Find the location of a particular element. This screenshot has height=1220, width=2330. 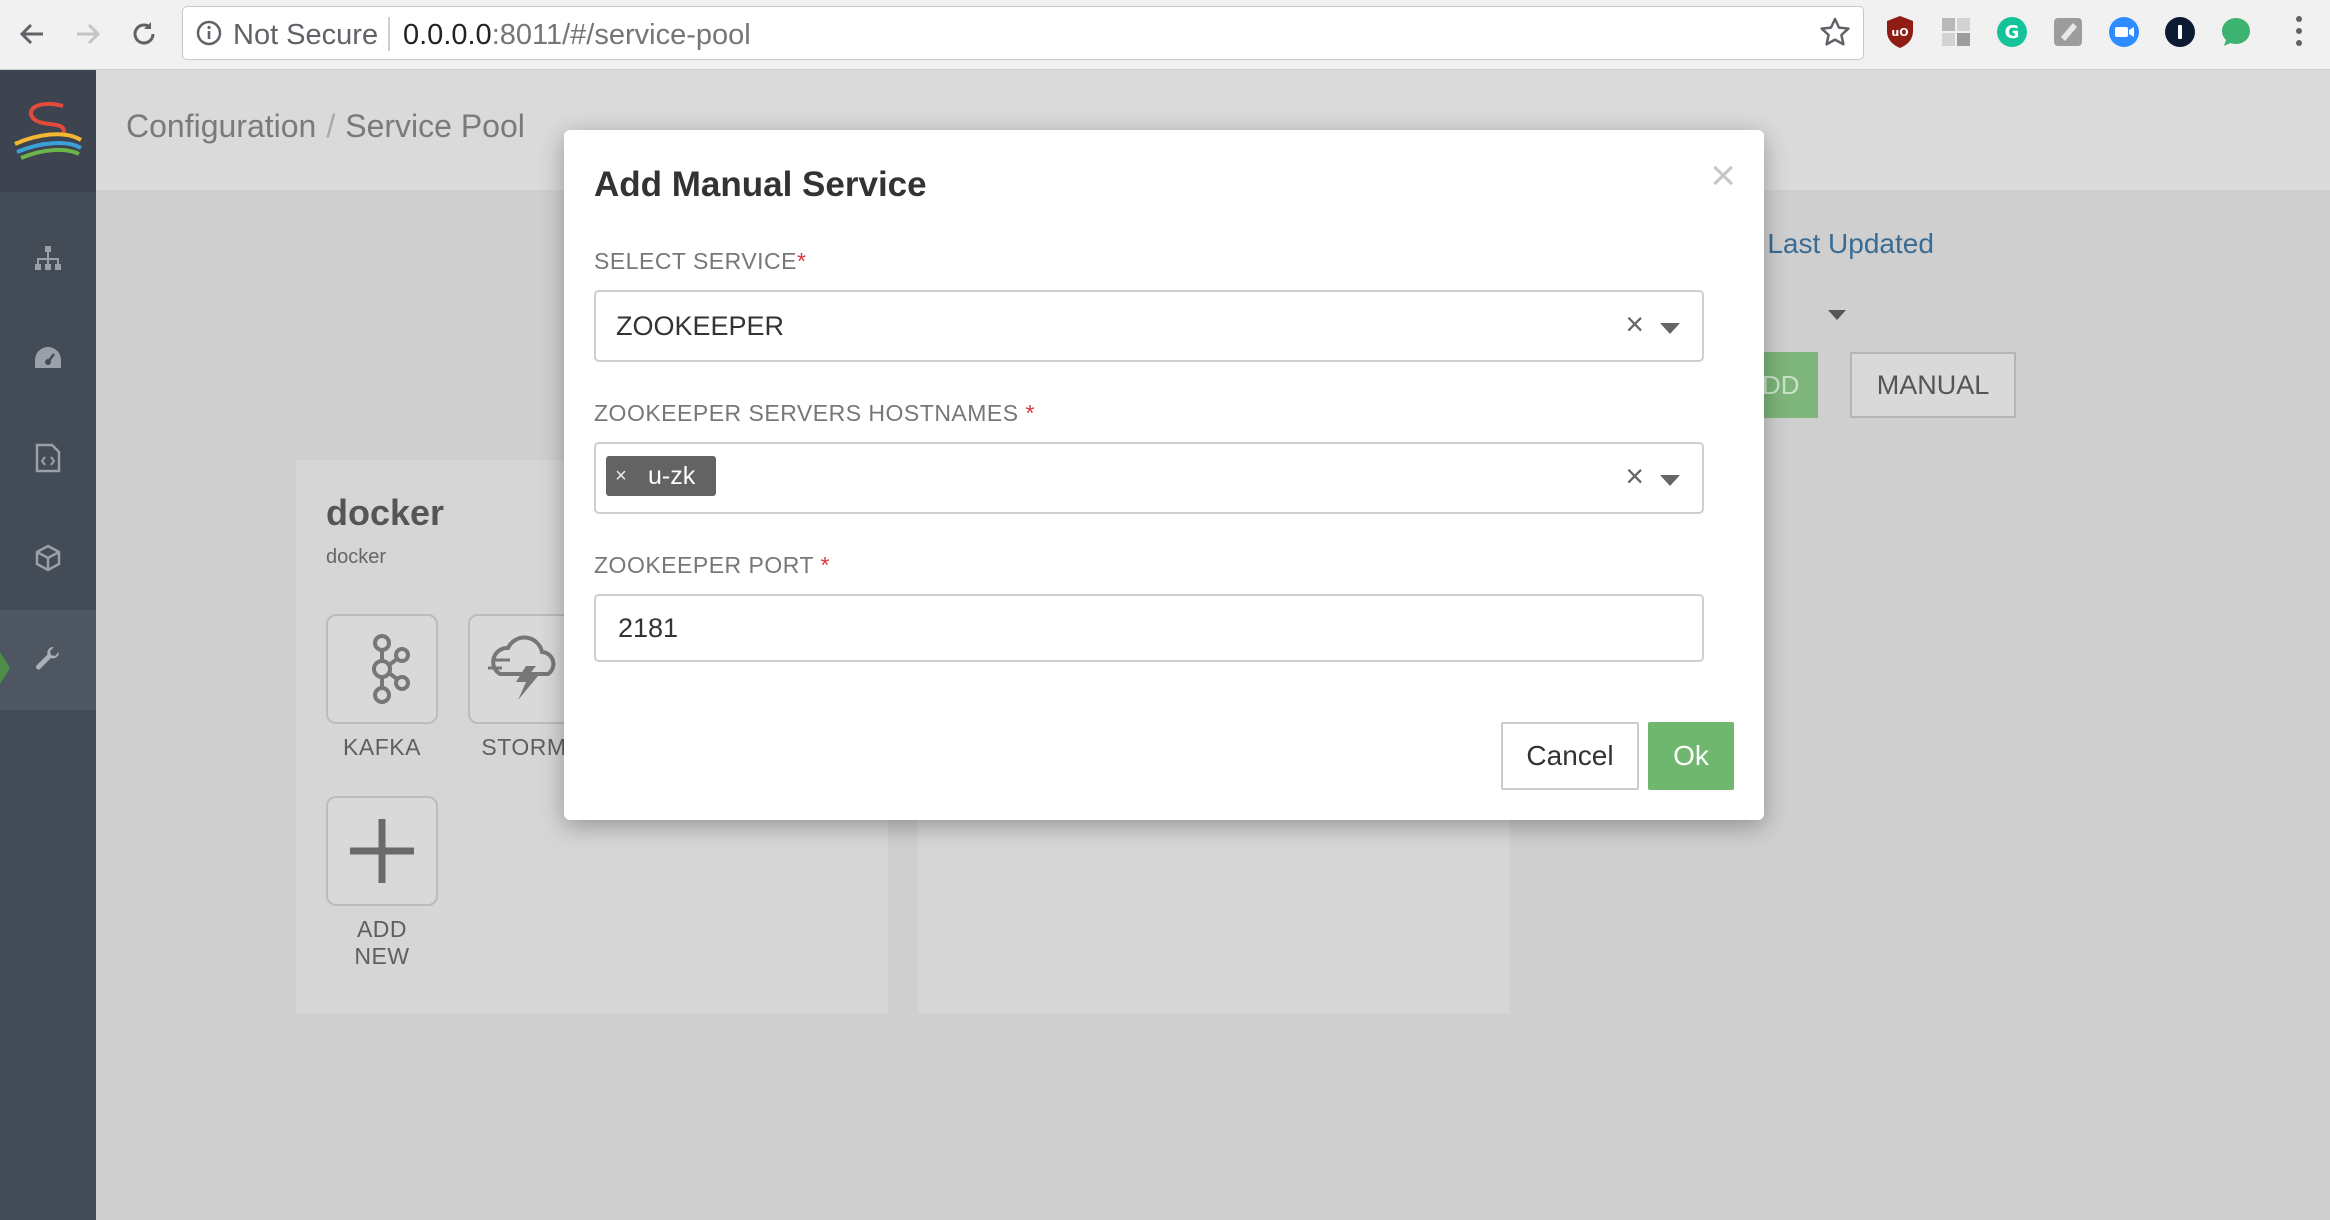

zoom-icon is located at coordinates (2124, 32).